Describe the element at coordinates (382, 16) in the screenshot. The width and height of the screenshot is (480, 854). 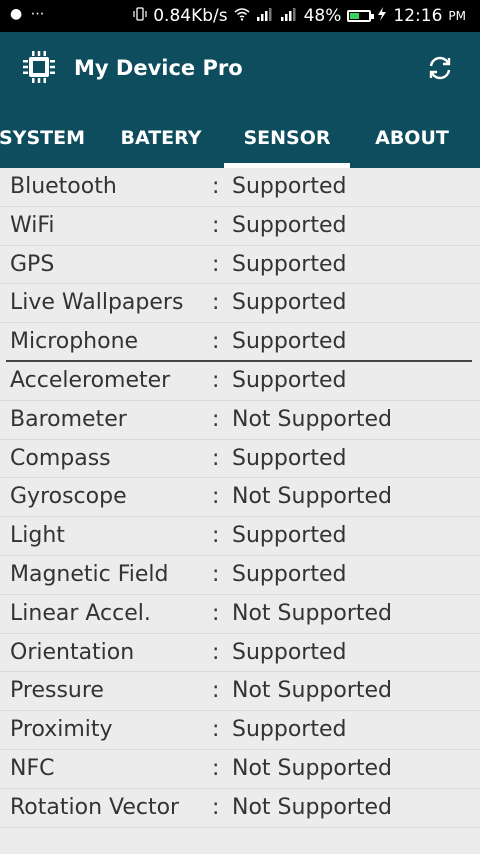
I see `charging-icon` at that location.